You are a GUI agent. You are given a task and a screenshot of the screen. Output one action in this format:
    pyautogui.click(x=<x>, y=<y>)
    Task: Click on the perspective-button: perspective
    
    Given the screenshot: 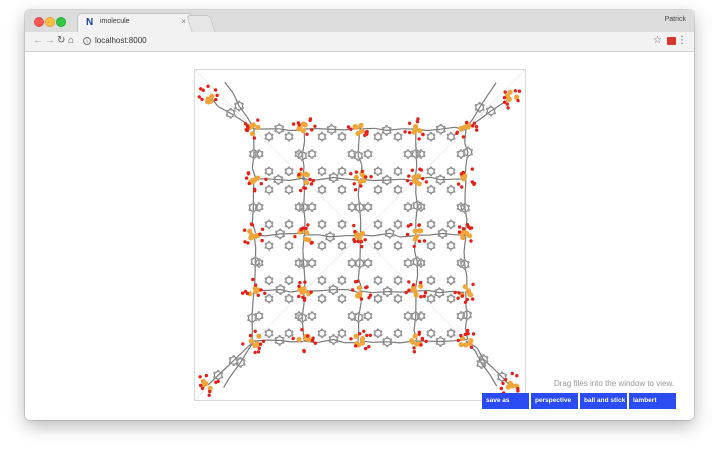 What is the action you would take?
    pyautogui.click(x=554, y=401)
    